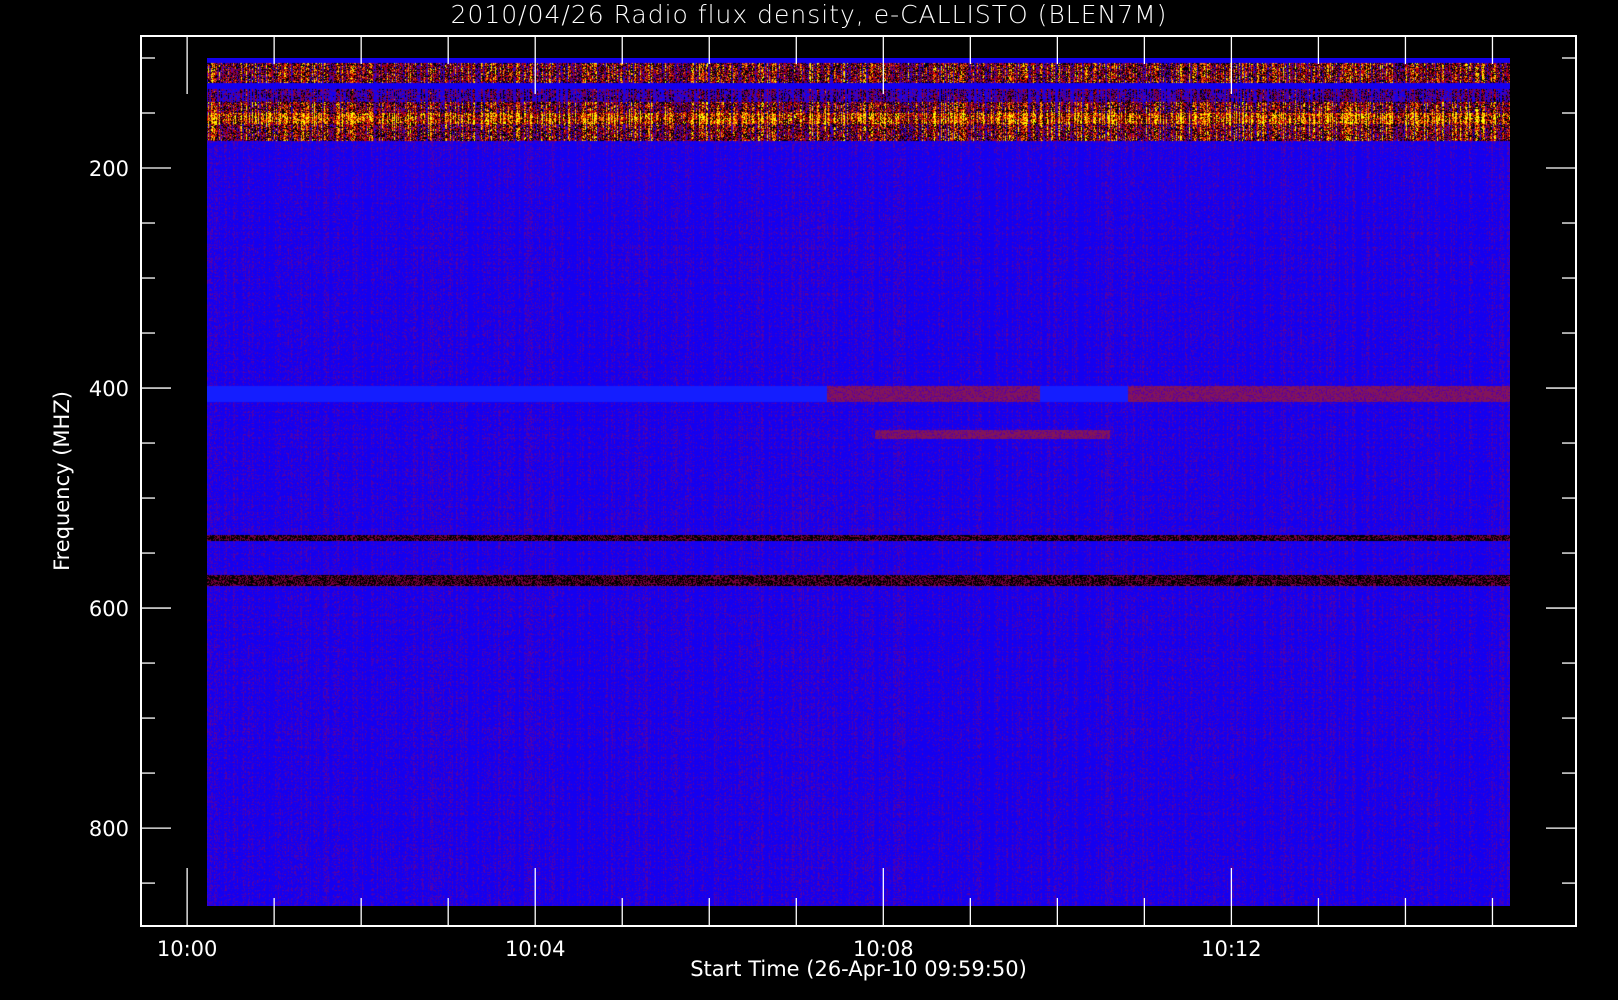 The height and width of the screenshot is (1000, 1618). I want to click on y-axis-label: Frequency (MHZ), so click(62, 481).